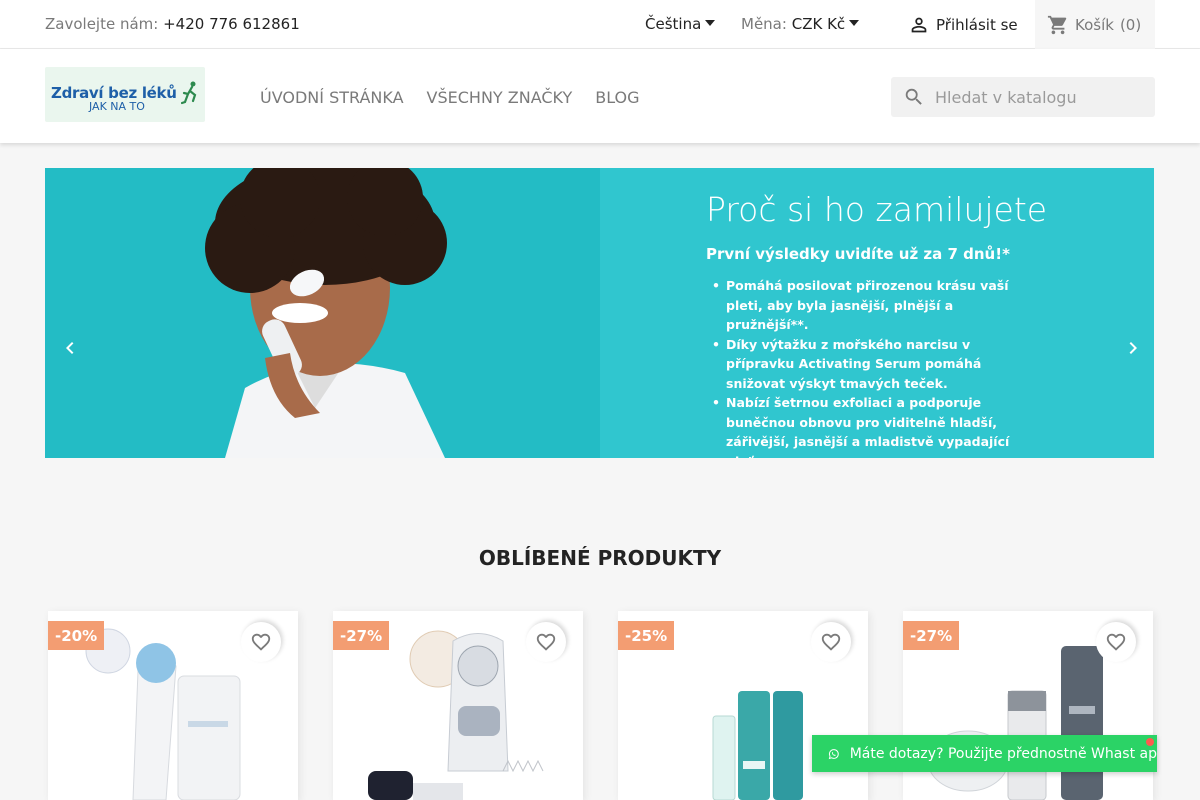  I want to click on signin-link: Přihlásit se, so click(963, 25).